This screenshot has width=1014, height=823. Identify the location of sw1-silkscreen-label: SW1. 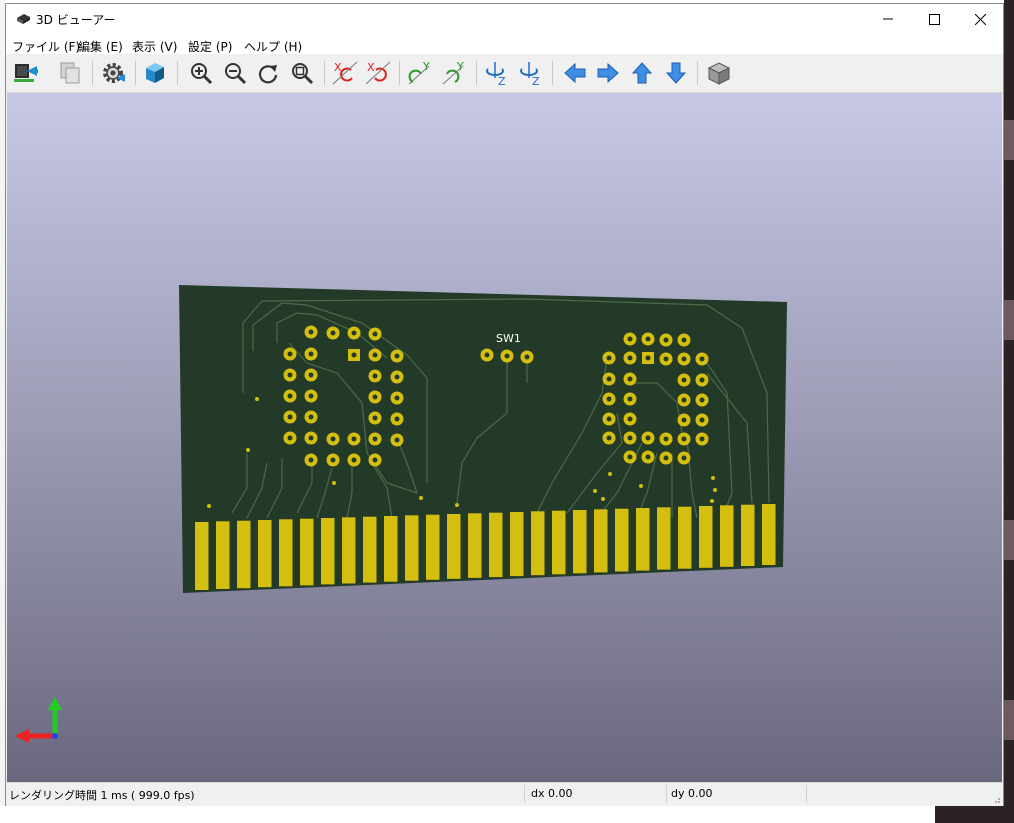
(508, 338).